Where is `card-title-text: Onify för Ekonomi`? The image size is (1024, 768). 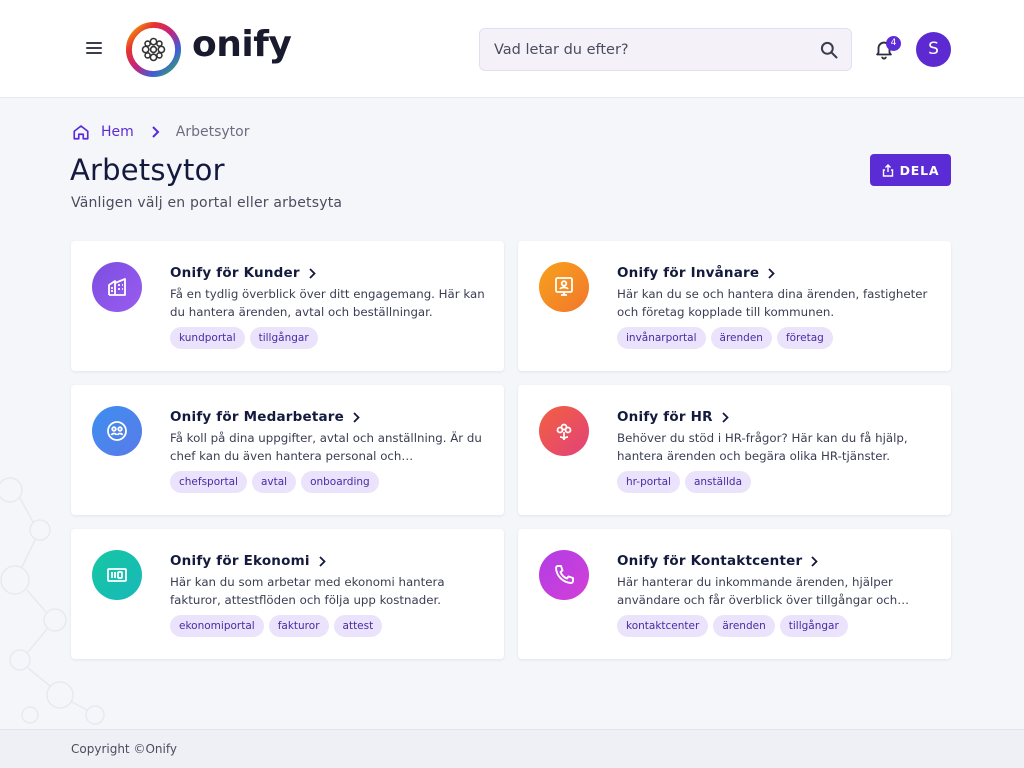
card-title-text: Onify för Ekonomi is located at coordinates (240, 561).